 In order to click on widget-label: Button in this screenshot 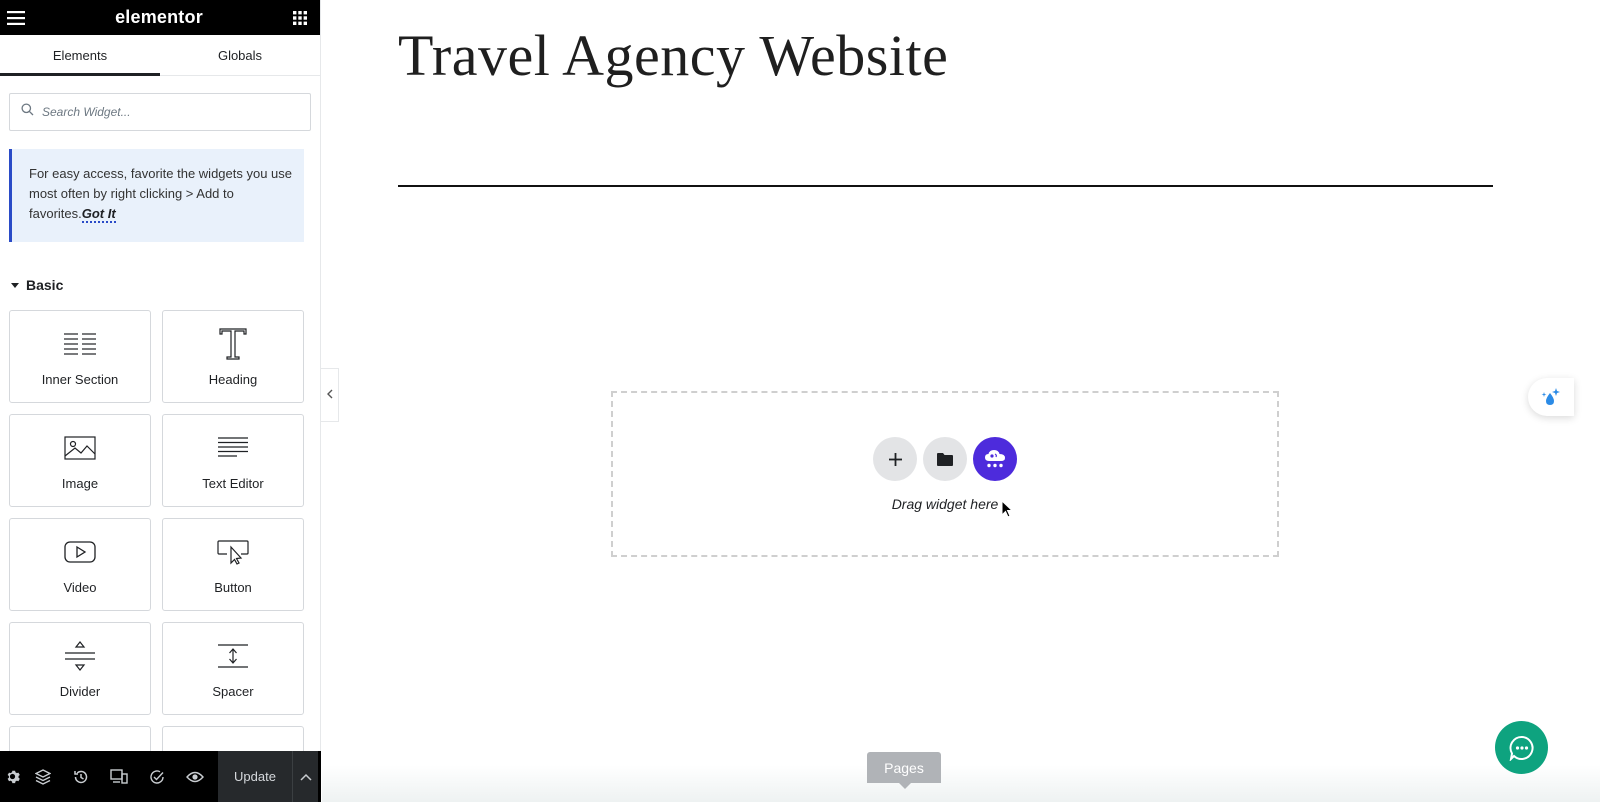, I will do `click(233, 587)`.